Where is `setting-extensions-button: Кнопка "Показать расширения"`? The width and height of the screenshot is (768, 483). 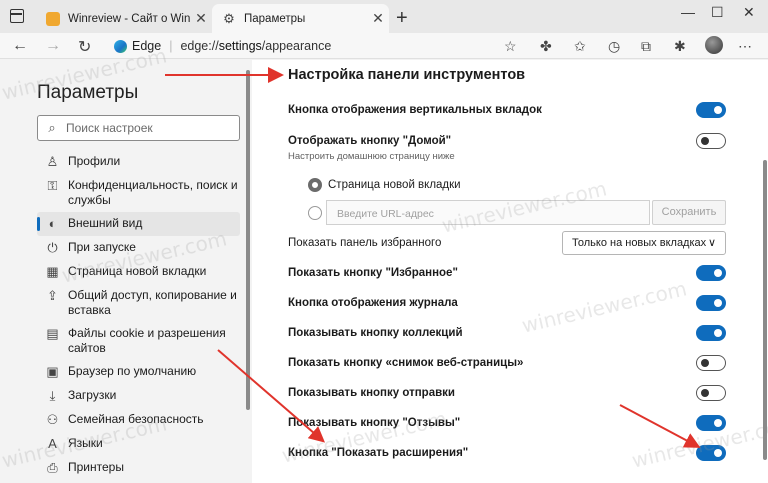
setting-extensions-button: Кнопка "Показать расширения" is located at coordinates (507, 453).